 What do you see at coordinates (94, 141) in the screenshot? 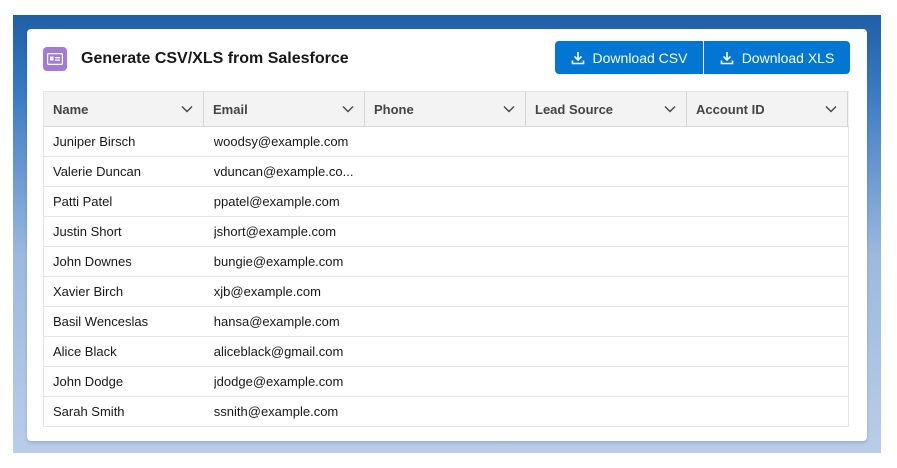
I see `cell-name: Juniper Birsch` at bounding box center [94, 141].